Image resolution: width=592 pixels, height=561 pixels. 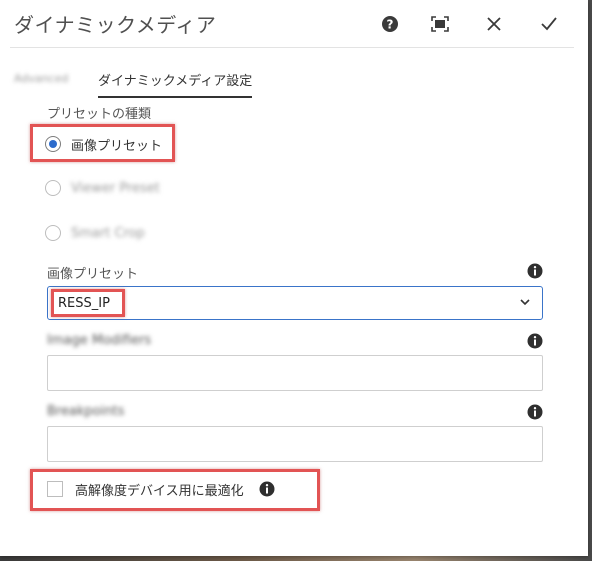 I want to click on close-icon, so click(x=494, y=24).